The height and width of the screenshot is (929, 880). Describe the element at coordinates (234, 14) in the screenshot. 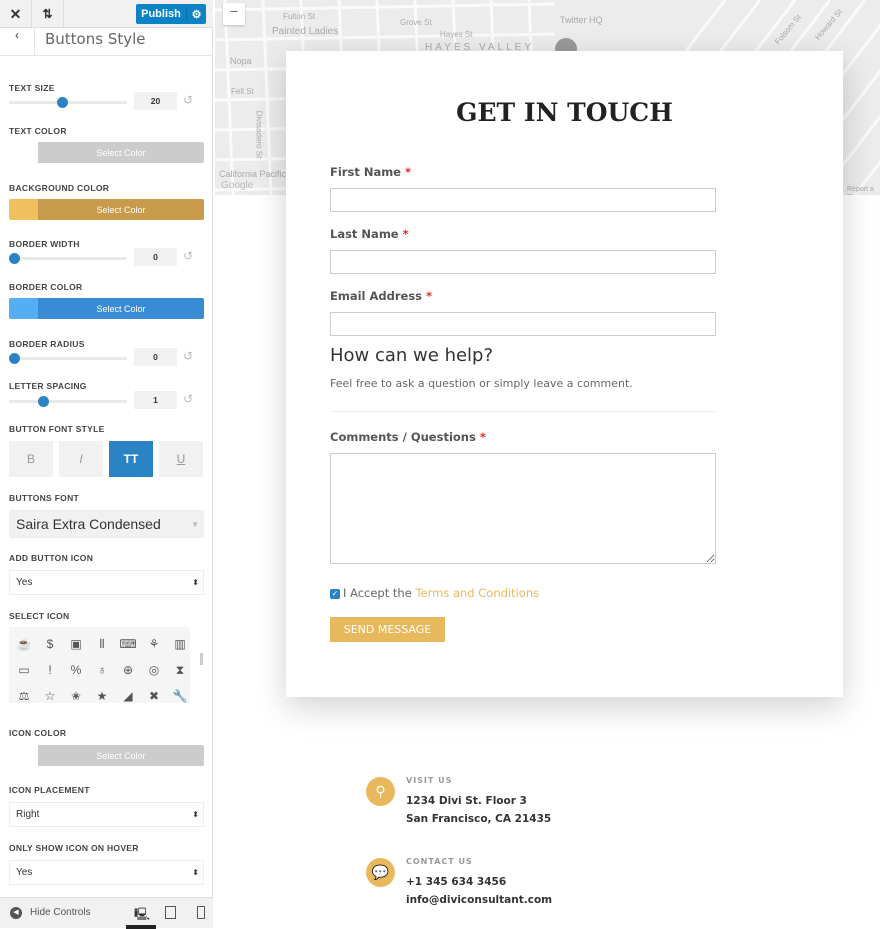

I see `zoom-out-button: −` at that location.